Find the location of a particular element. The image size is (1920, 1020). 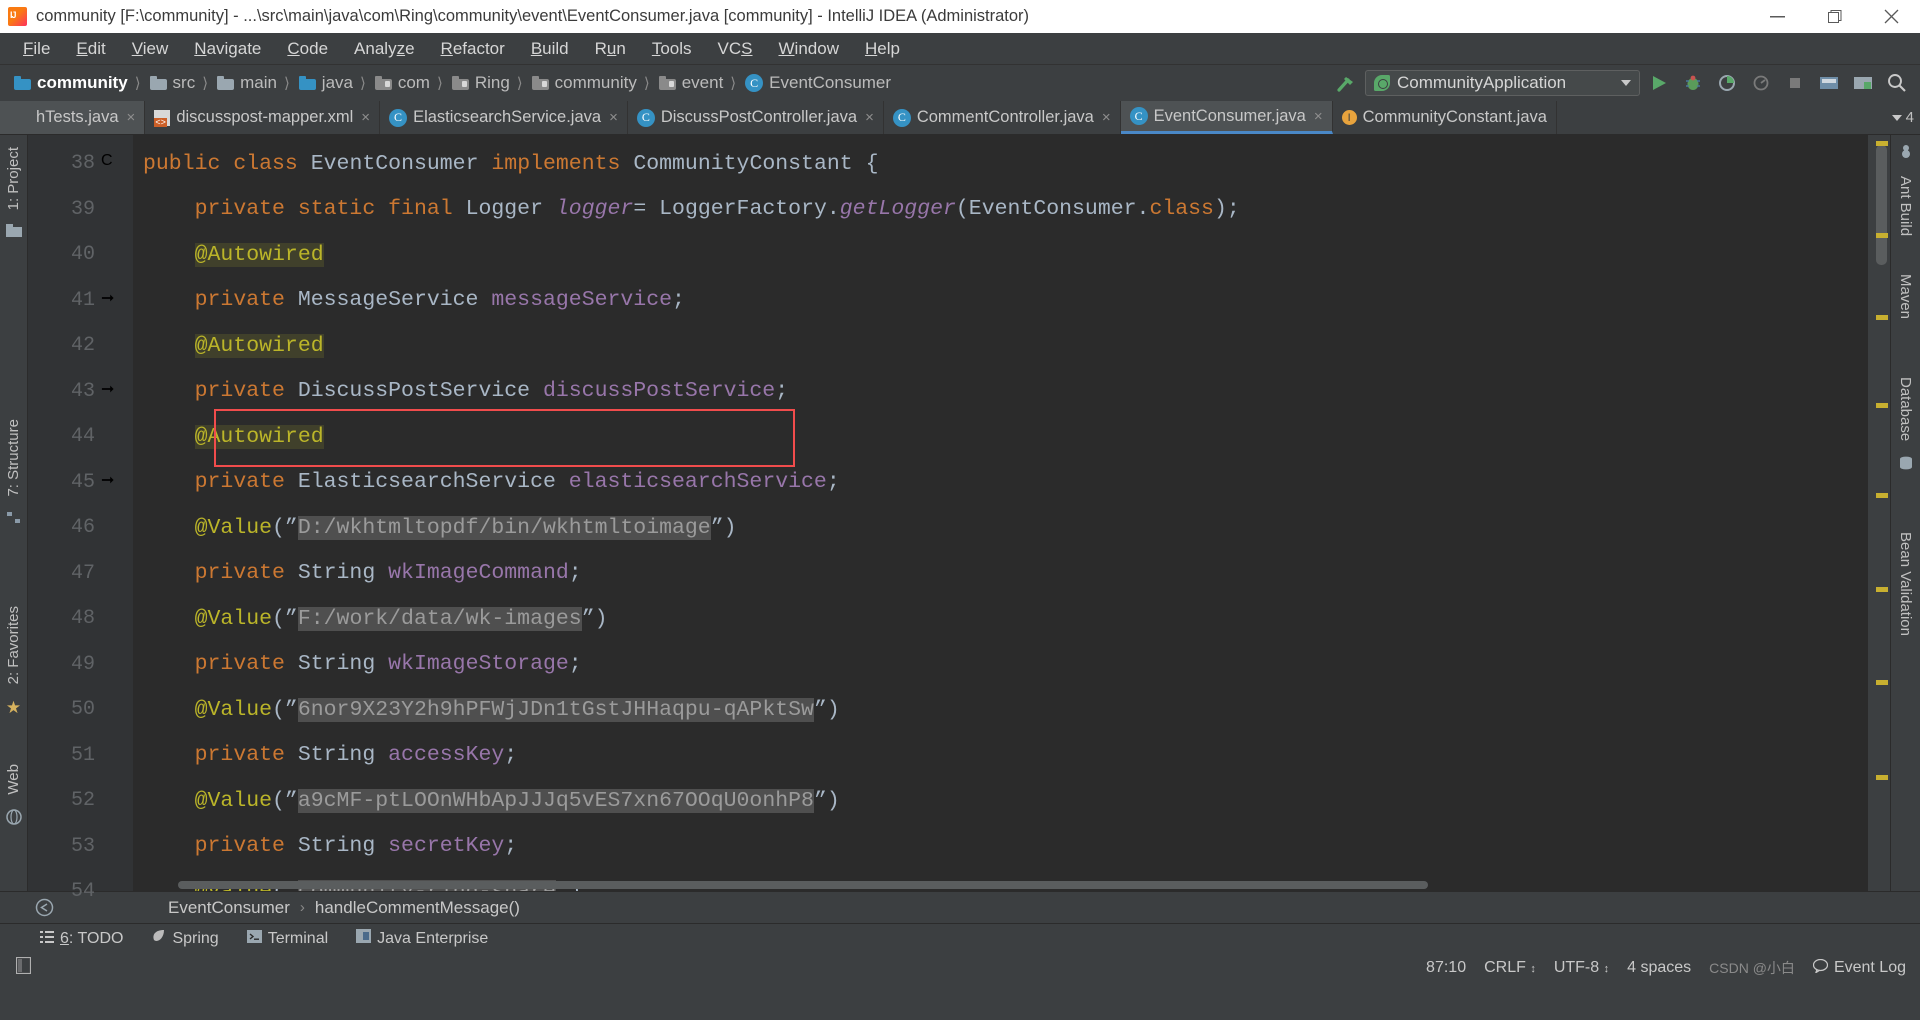

menu-build: Build is located at coordinates (550, 49).